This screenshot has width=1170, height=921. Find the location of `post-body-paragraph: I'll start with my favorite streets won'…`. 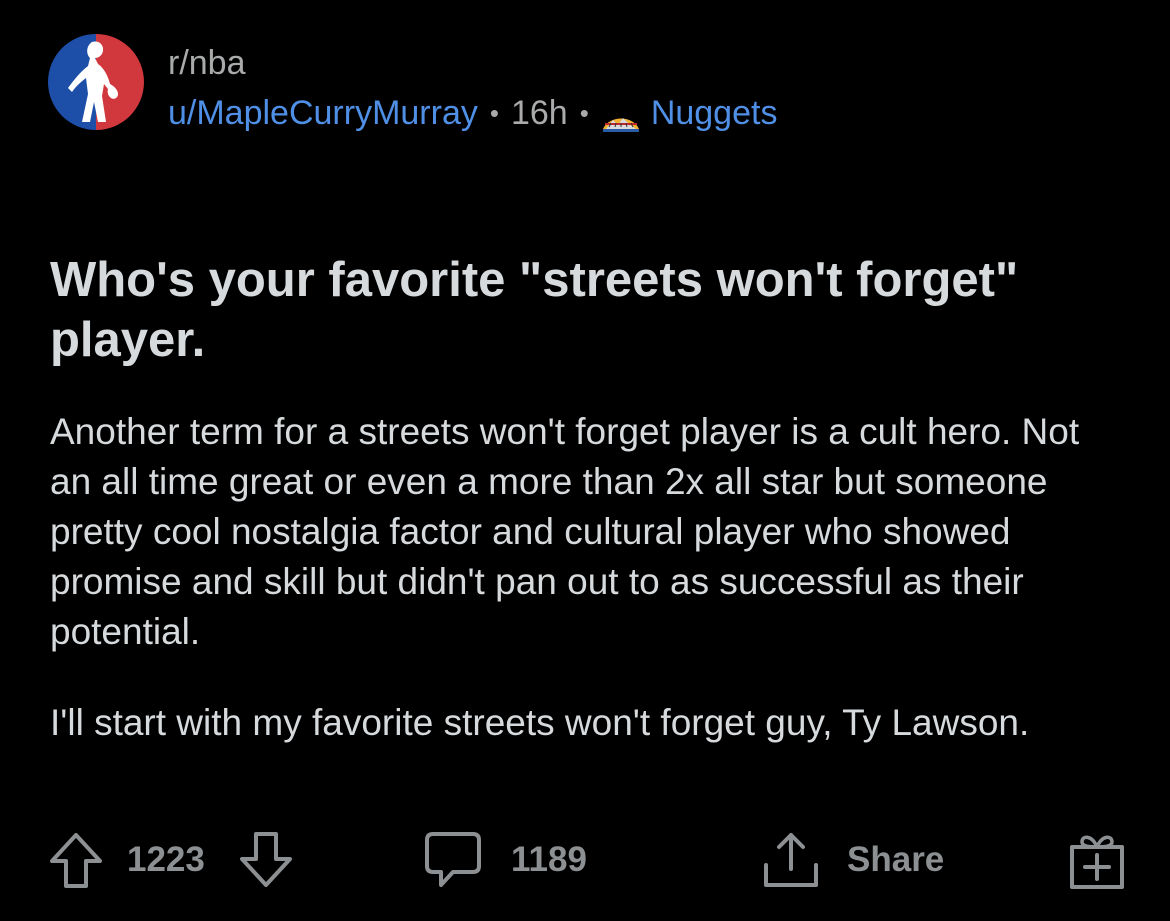

post-body-paragraph: I'll start with my favorite streets won'… is located at coordinates (540, 722).